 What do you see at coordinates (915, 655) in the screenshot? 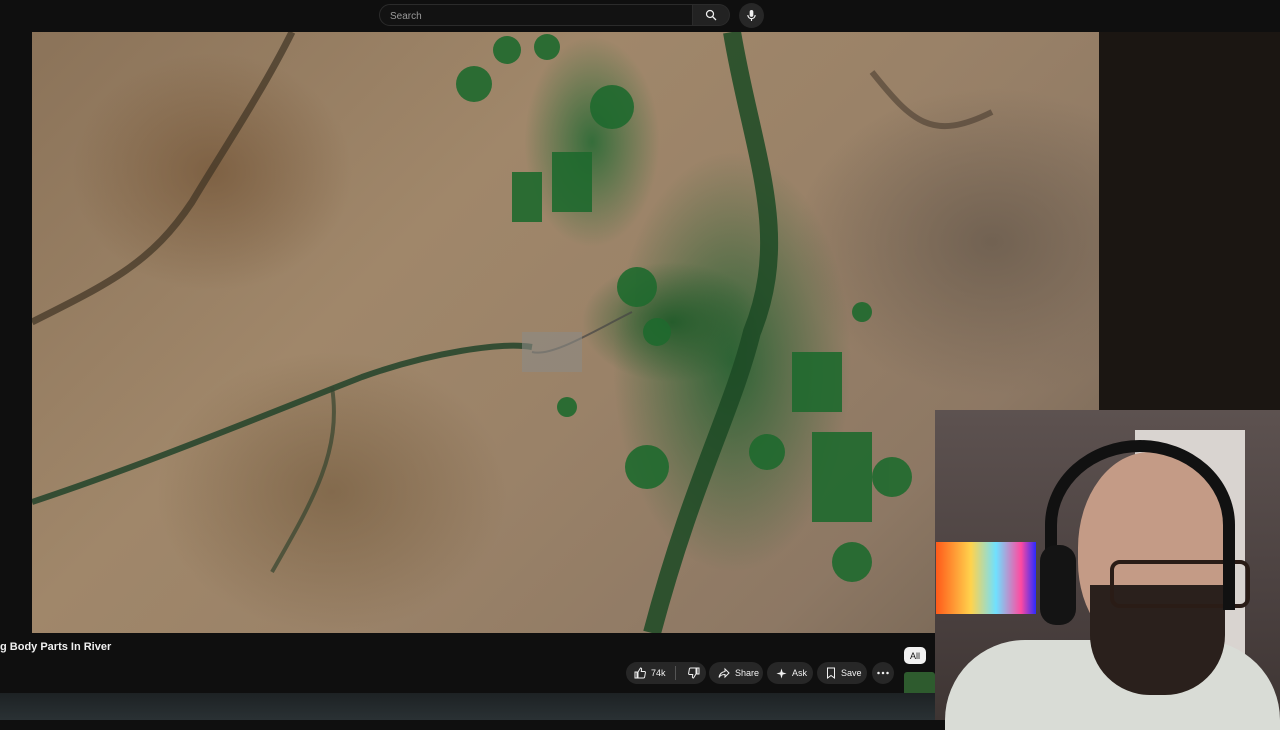
I see `chip-all: All` at bounding box center [915, 655].